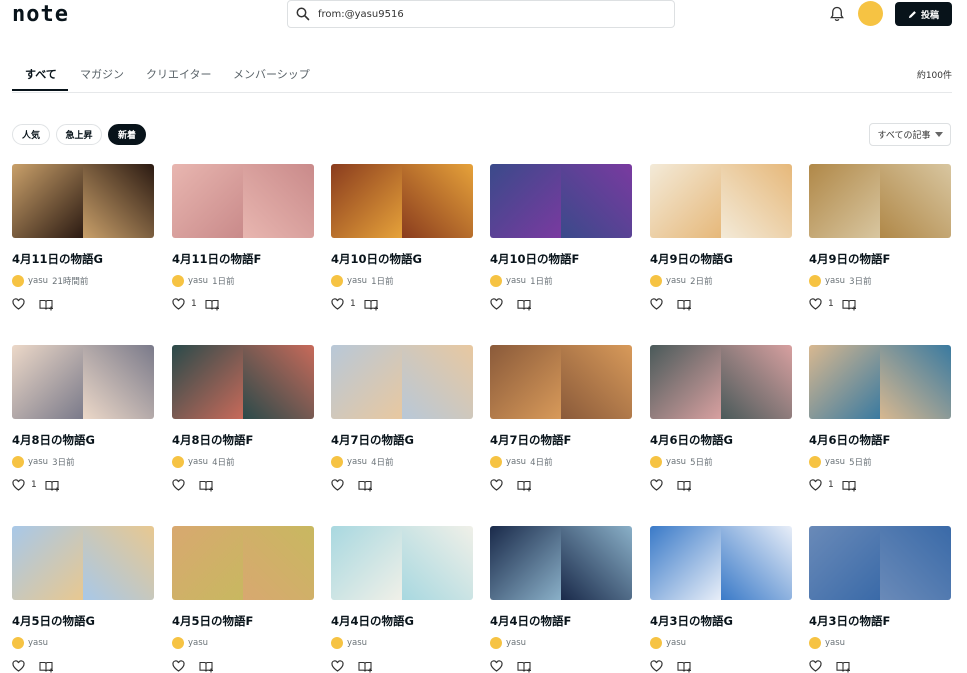 The height and width of the screenshot is (673, 967). I want to click on article-title: 4月8日の物語F, so click(243, 440).